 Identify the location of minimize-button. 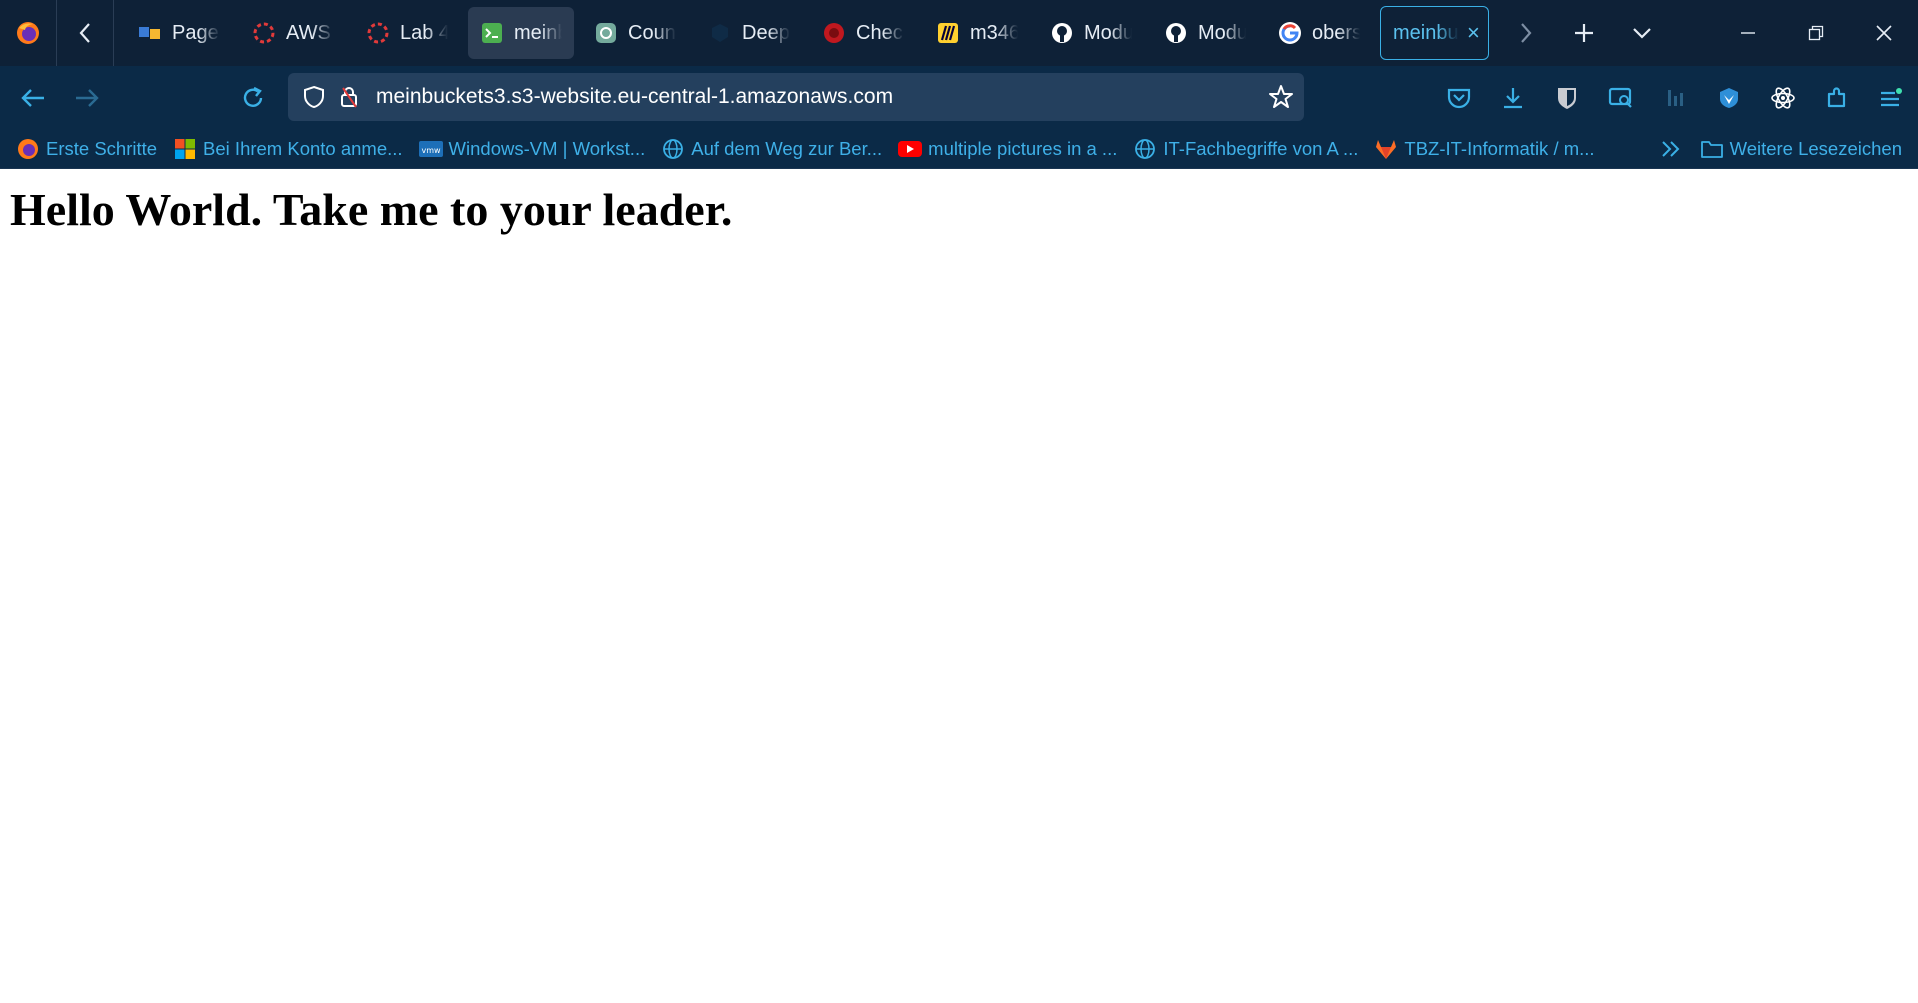
(1748, 33).